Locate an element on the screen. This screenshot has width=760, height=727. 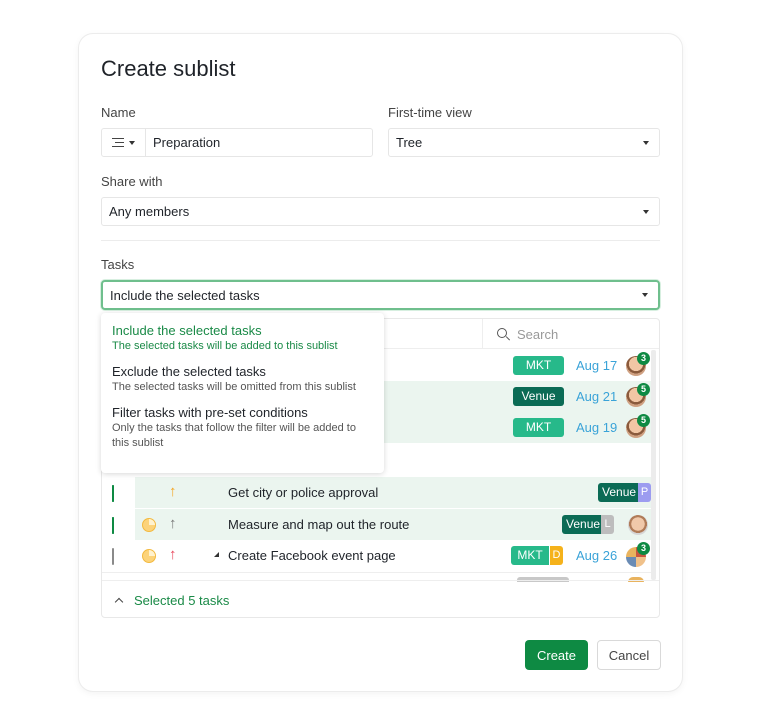
task-name: Measure and map out the route is located at coordinates (319, 524).